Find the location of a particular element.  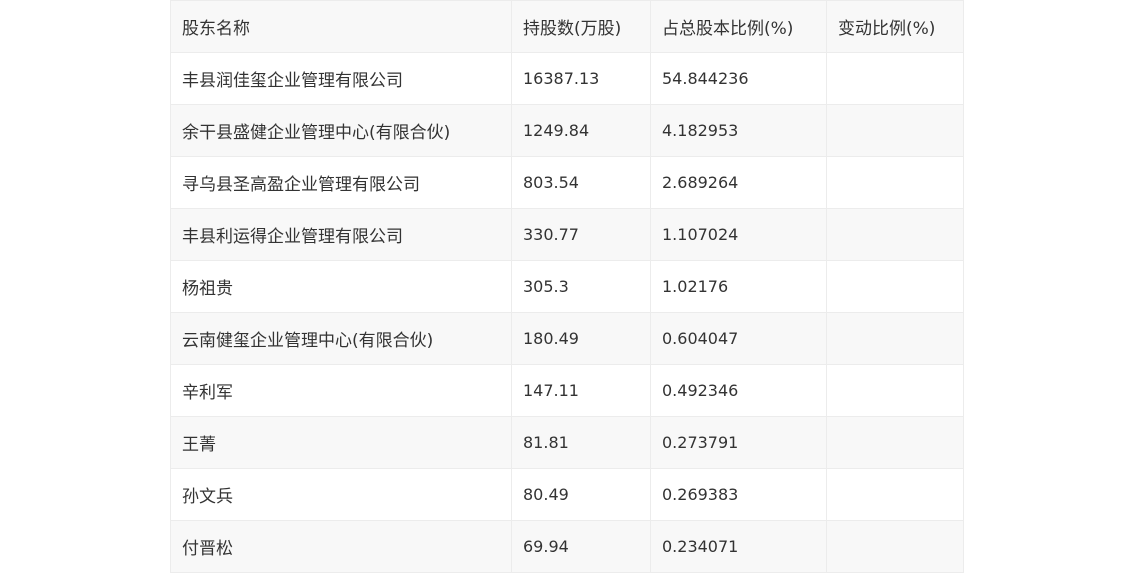

cell-shareholder-name: 余干县盛健企业管理中心(有限合伙) is located at coordinates (341, 130).